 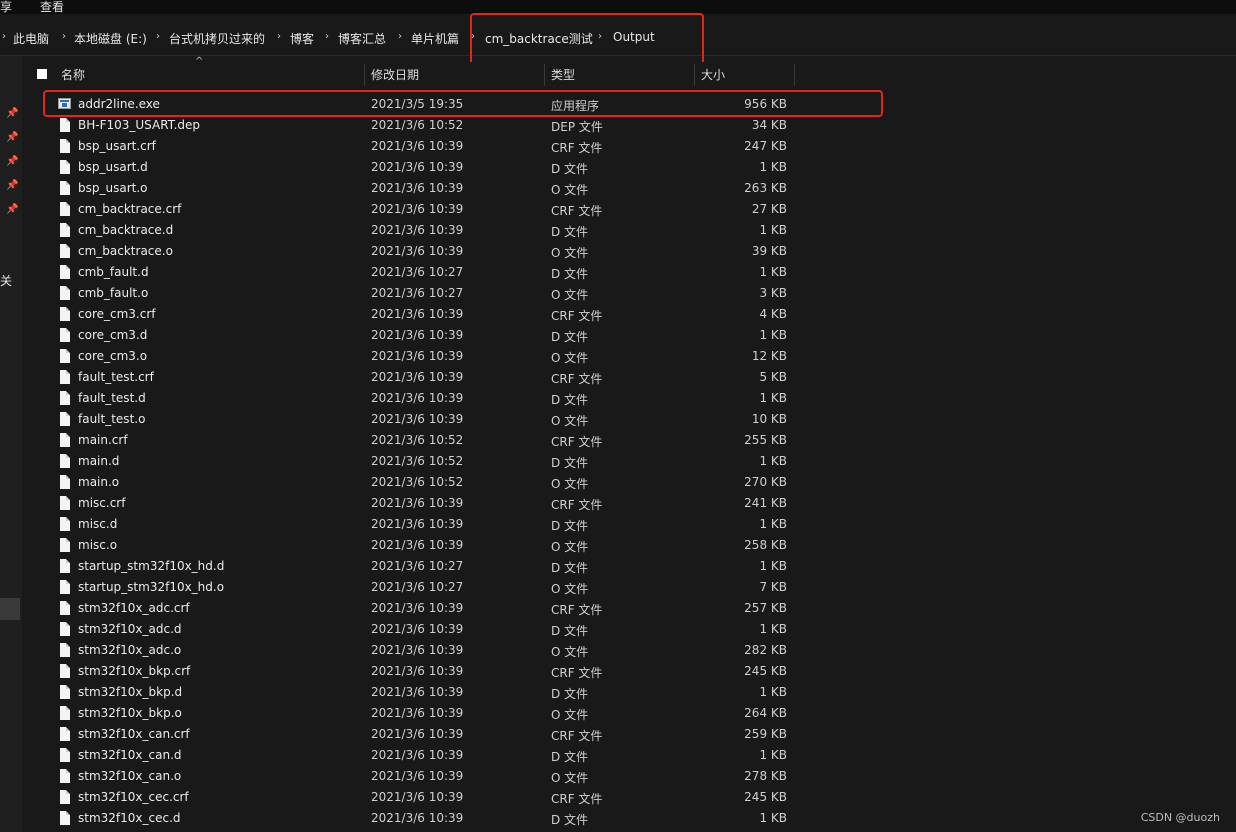 I want to click on file-row: core_cm3.d 2021/3/6 10:39 D 文件 1 KB, so click(x=629, y=335).